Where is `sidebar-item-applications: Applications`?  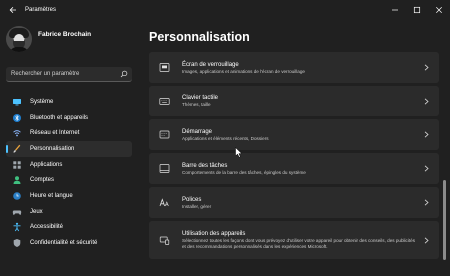 sidebar-item-applications: Applications is located at coordinates (69, 165).